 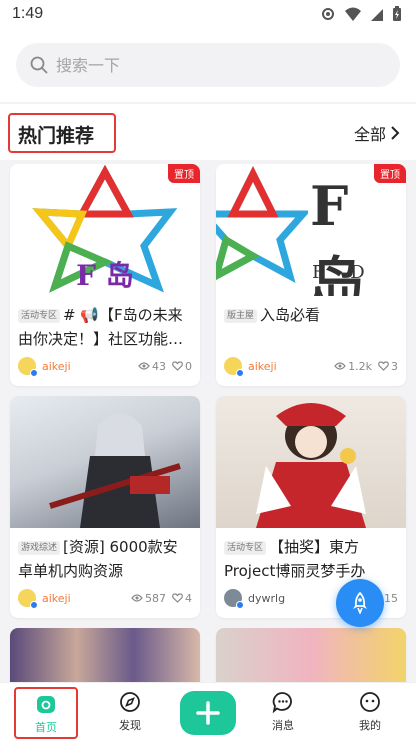 What do you see at coordinates (370, 702) in the screenshot?
I see `profile-face-icon` at bounding box center [370, 702].